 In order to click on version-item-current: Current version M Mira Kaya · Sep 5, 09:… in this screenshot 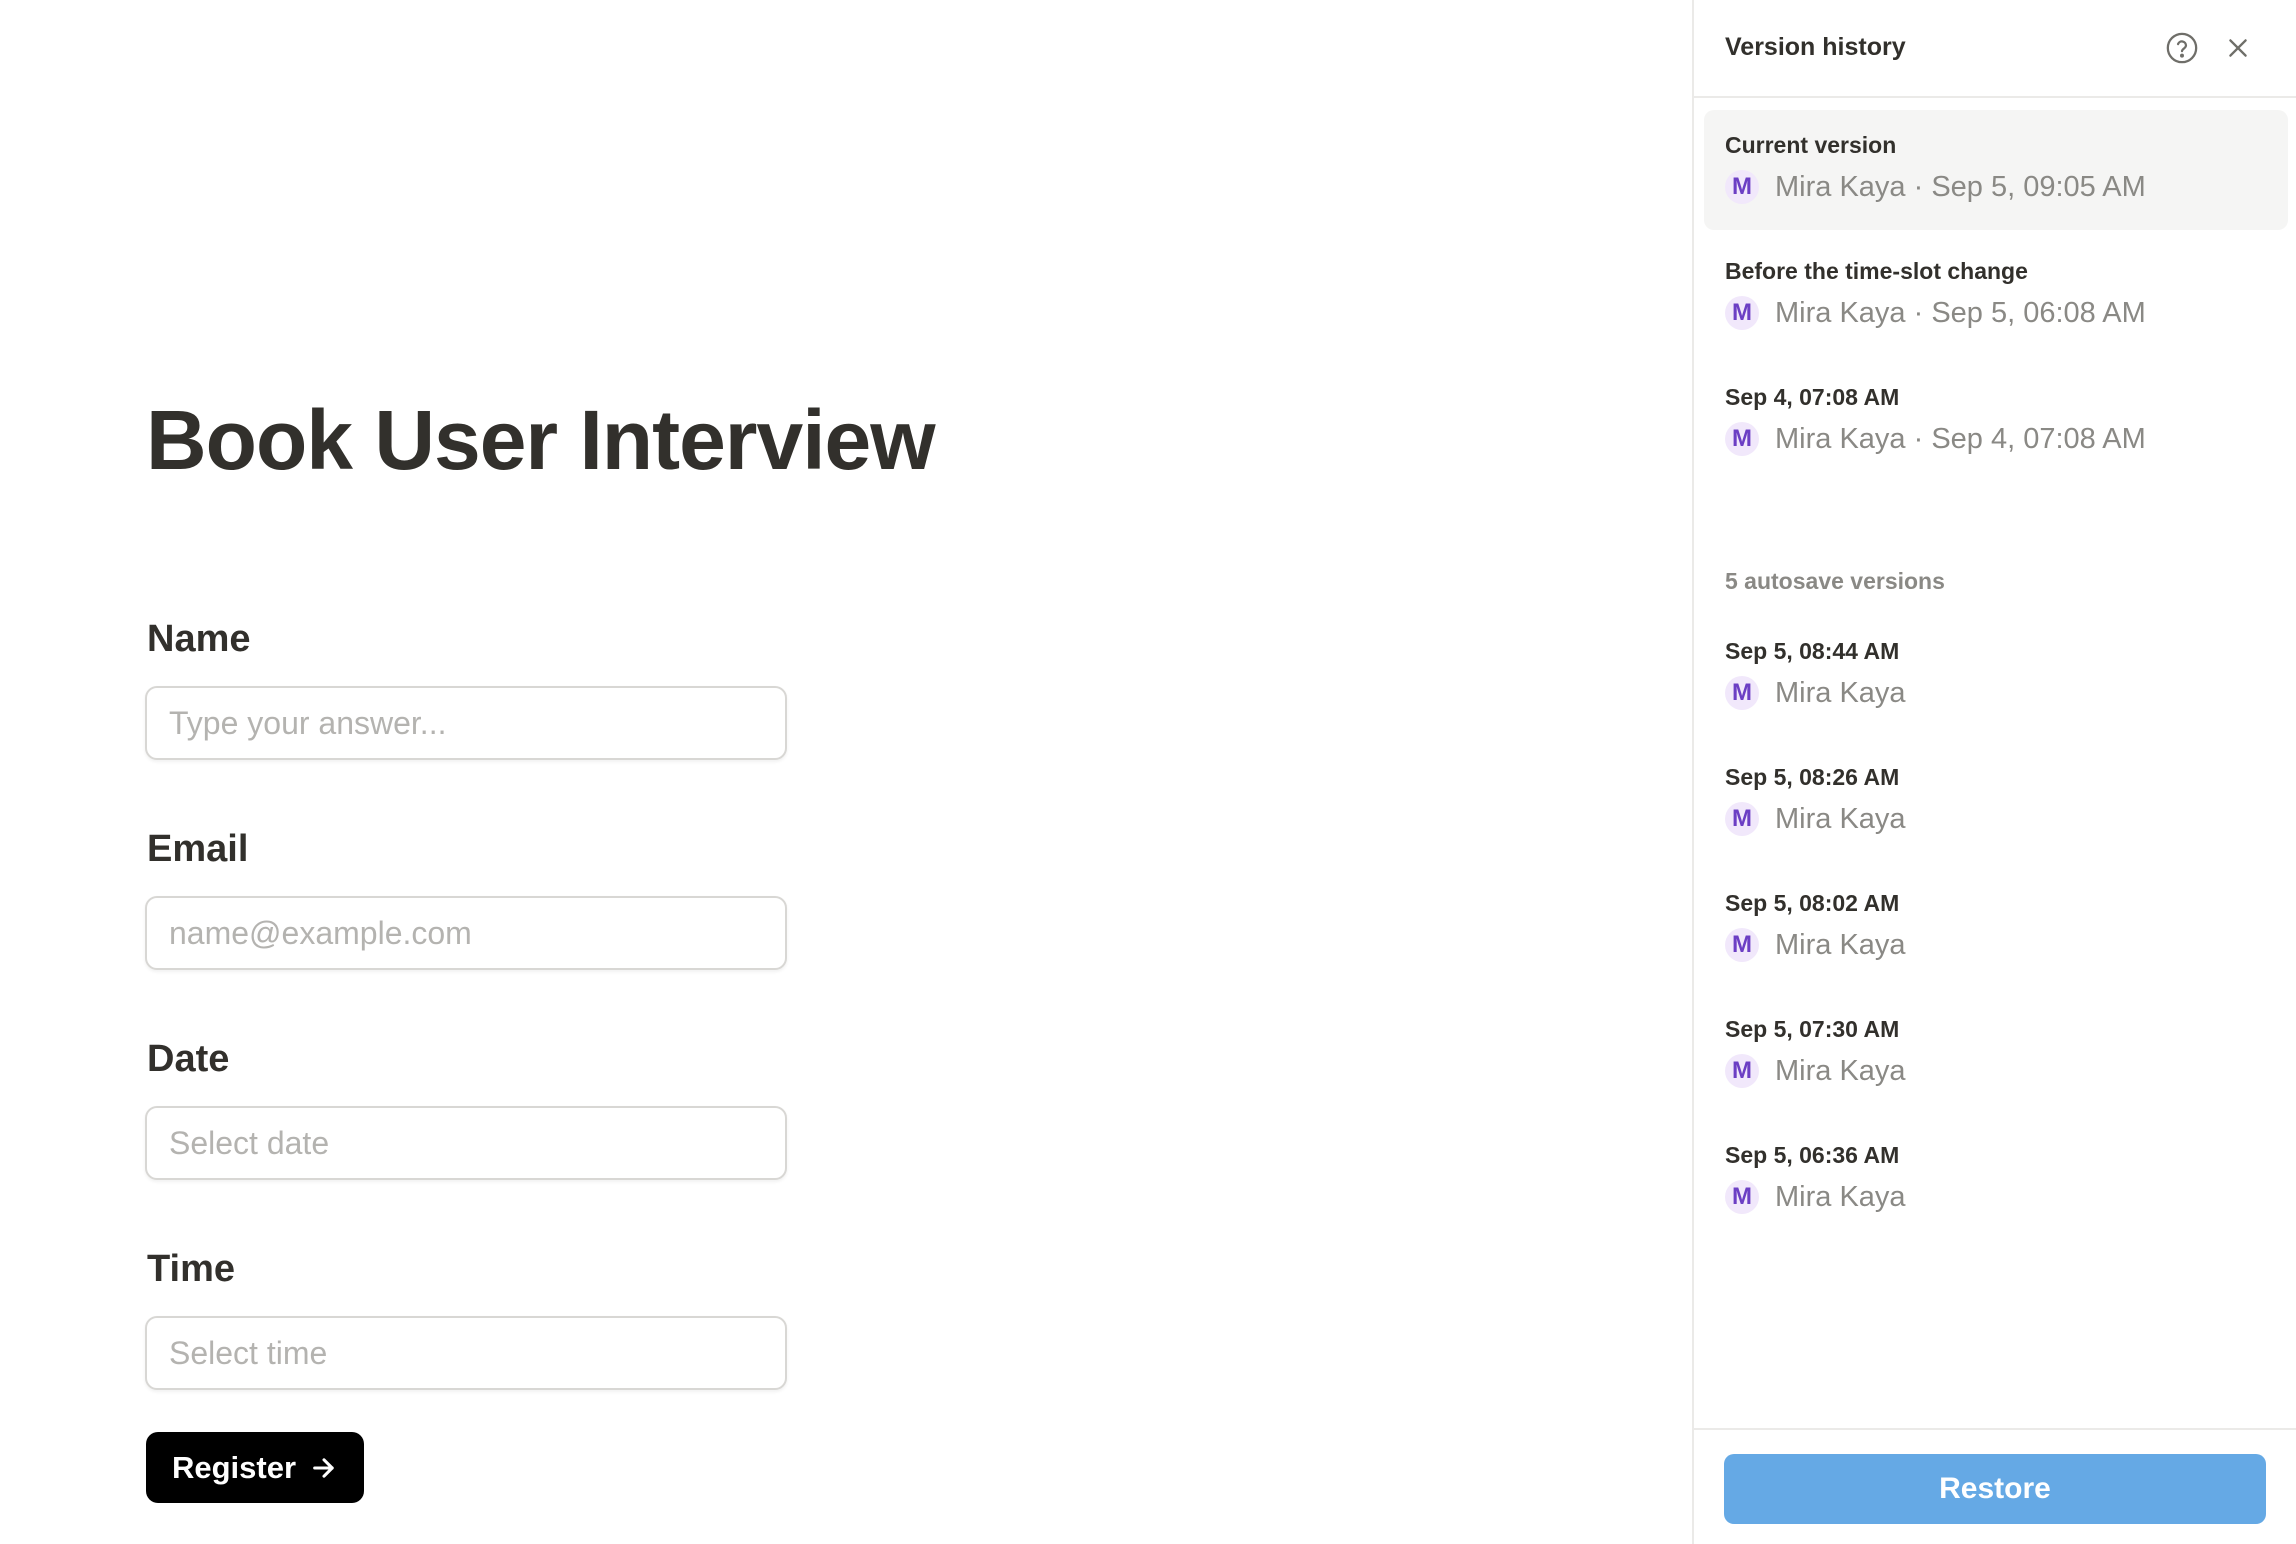, I will do `click(1996, 170)`.